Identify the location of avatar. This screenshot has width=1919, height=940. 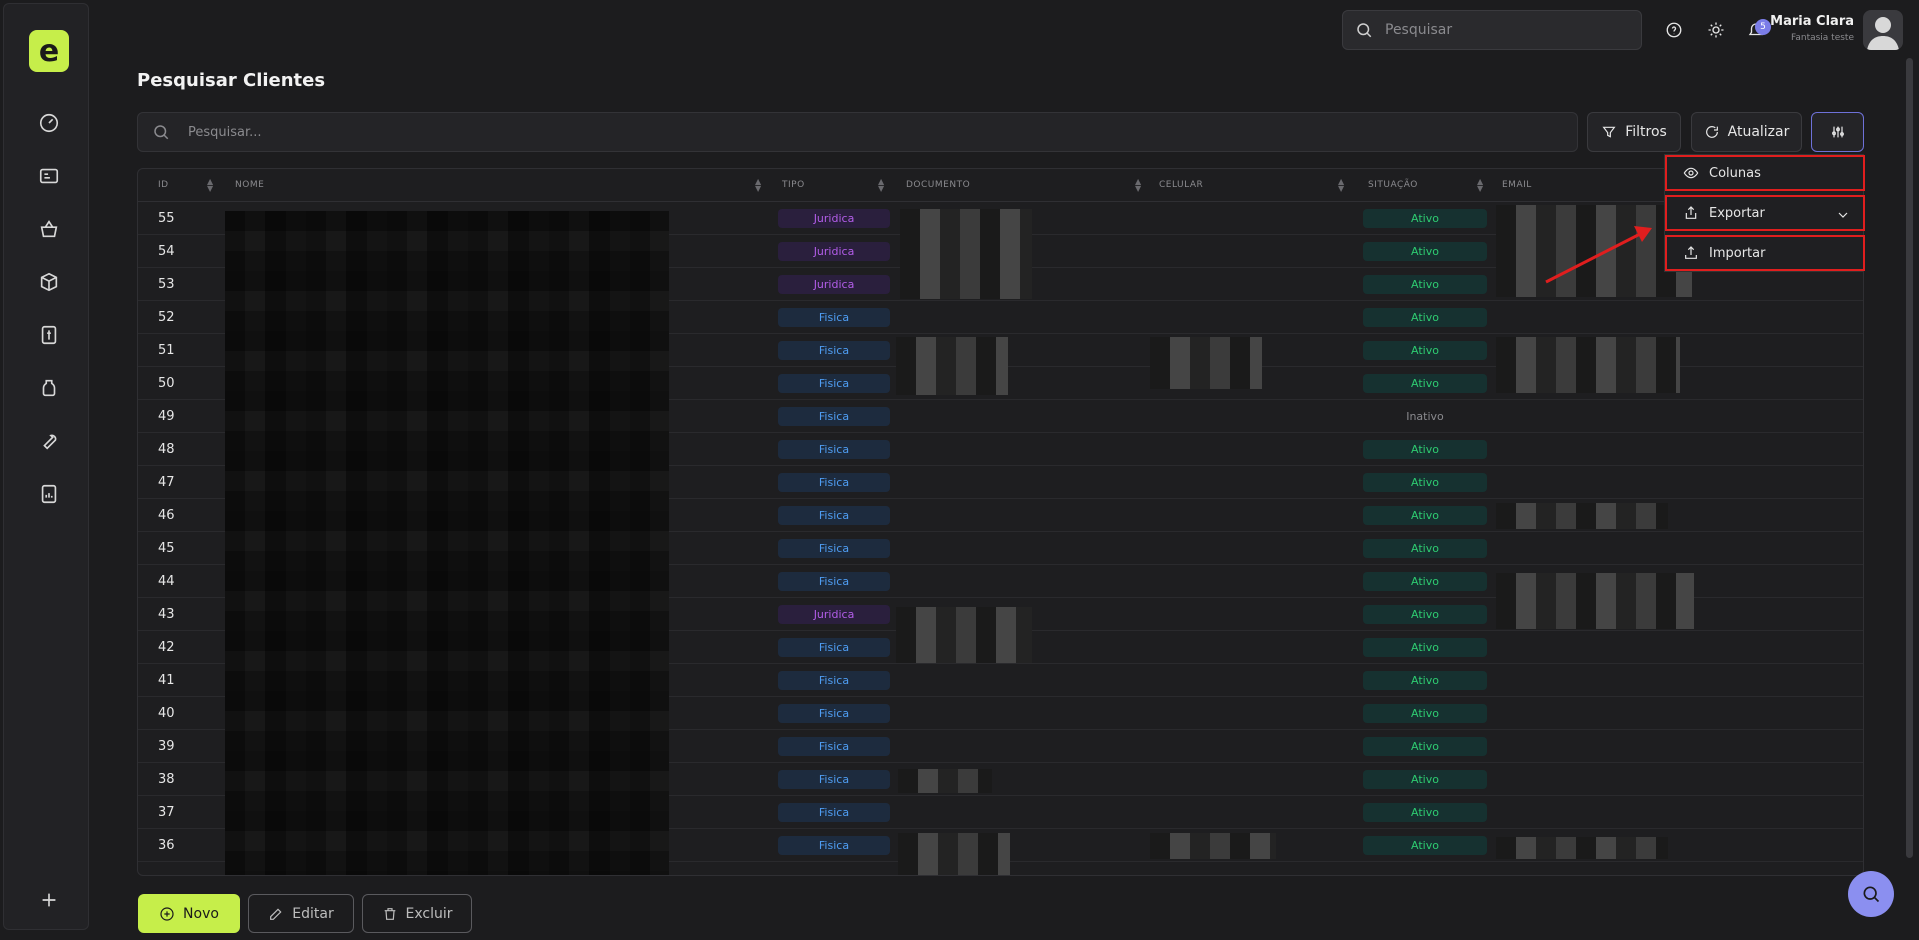
(1883, 30).